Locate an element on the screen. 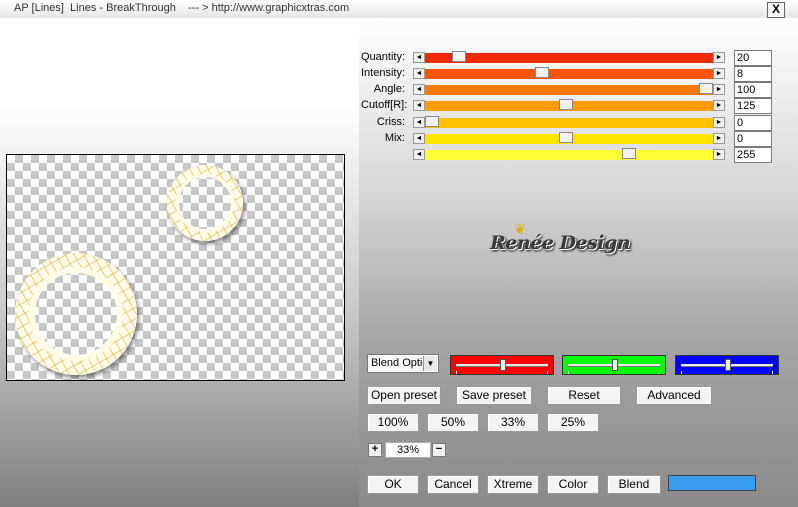 Image resolution: width=798 pixels, height=507 pixels. slider-label: Quantity: is located at coordinates (383, 57).